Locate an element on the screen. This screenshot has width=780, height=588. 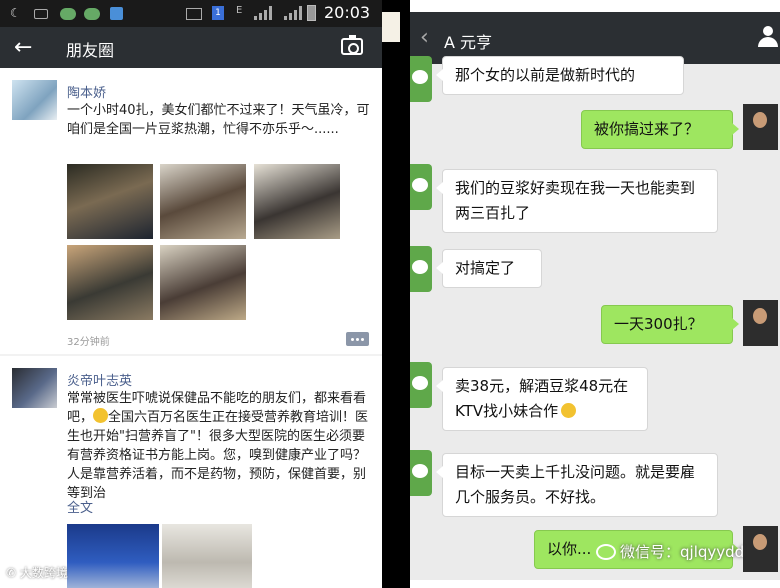
post-author: 炎帝叶志英 is located at coordinates (99, 379).